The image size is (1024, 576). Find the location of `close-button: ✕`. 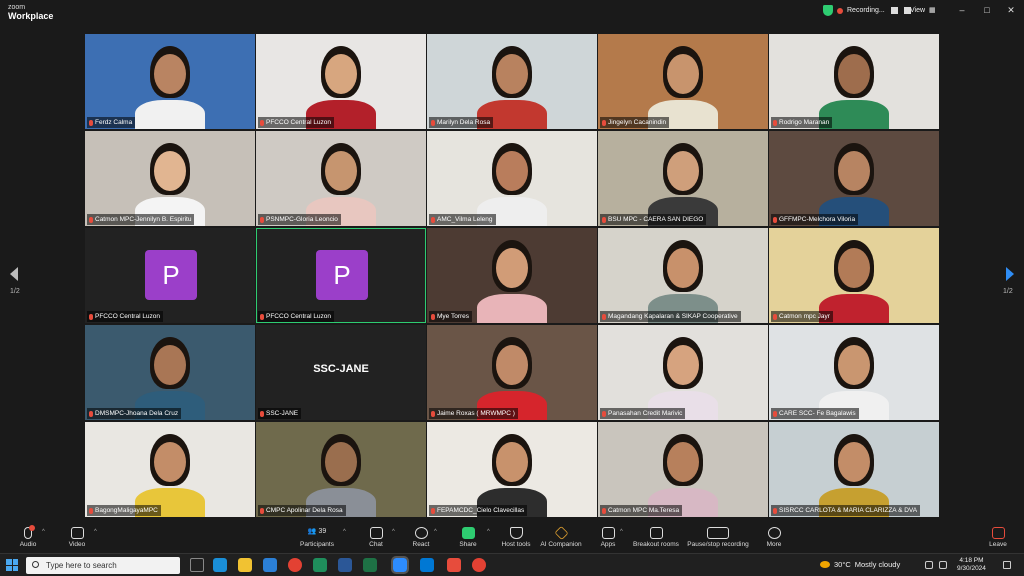

close-button: ✕ is located at coordinates (1011, 10).